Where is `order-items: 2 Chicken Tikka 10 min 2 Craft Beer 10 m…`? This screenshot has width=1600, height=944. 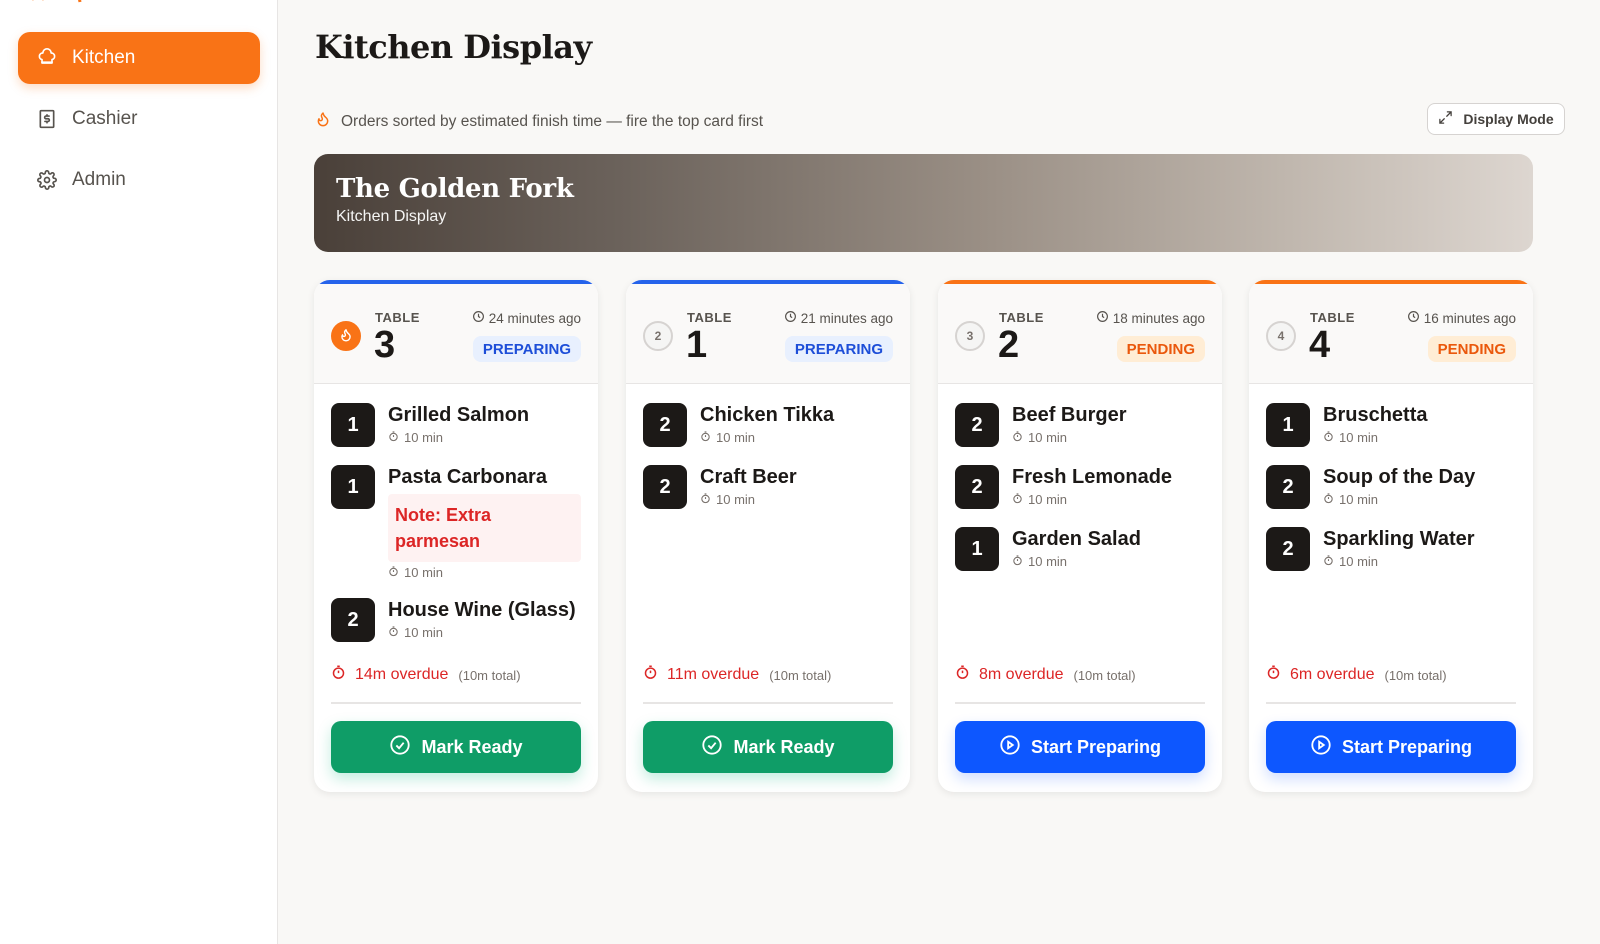
order-items: 2 Chicken Tikka 10 min 2 Craft Beer 10 m… is located at coordinates (768, 465).